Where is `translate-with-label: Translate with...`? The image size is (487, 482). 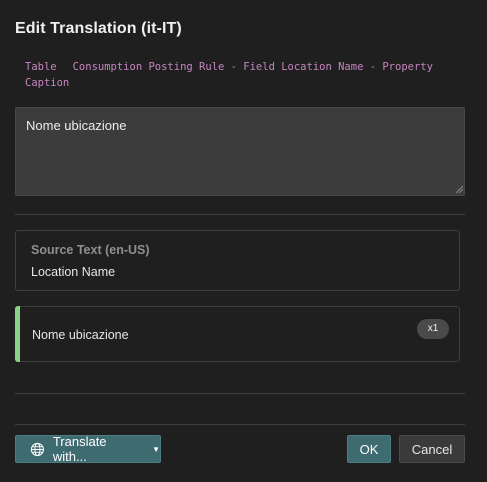
translate-with-label: Translate with... is located at coordinates (79, 449).